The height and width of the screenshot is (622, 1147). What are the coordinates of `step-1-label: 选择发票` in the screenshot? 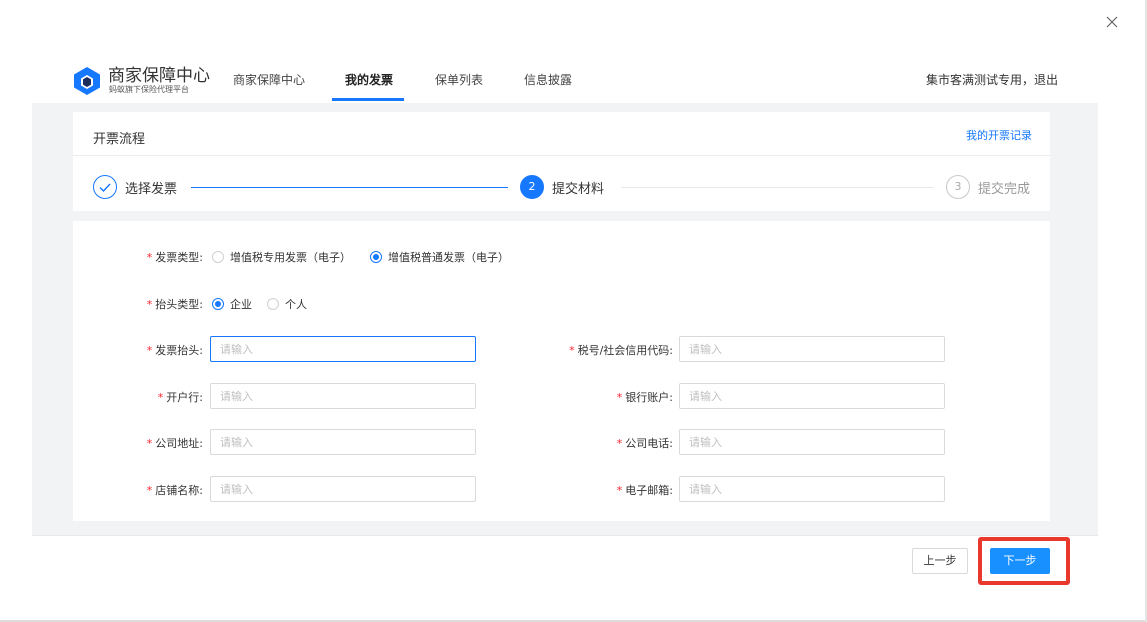 It's located at (151, 189).